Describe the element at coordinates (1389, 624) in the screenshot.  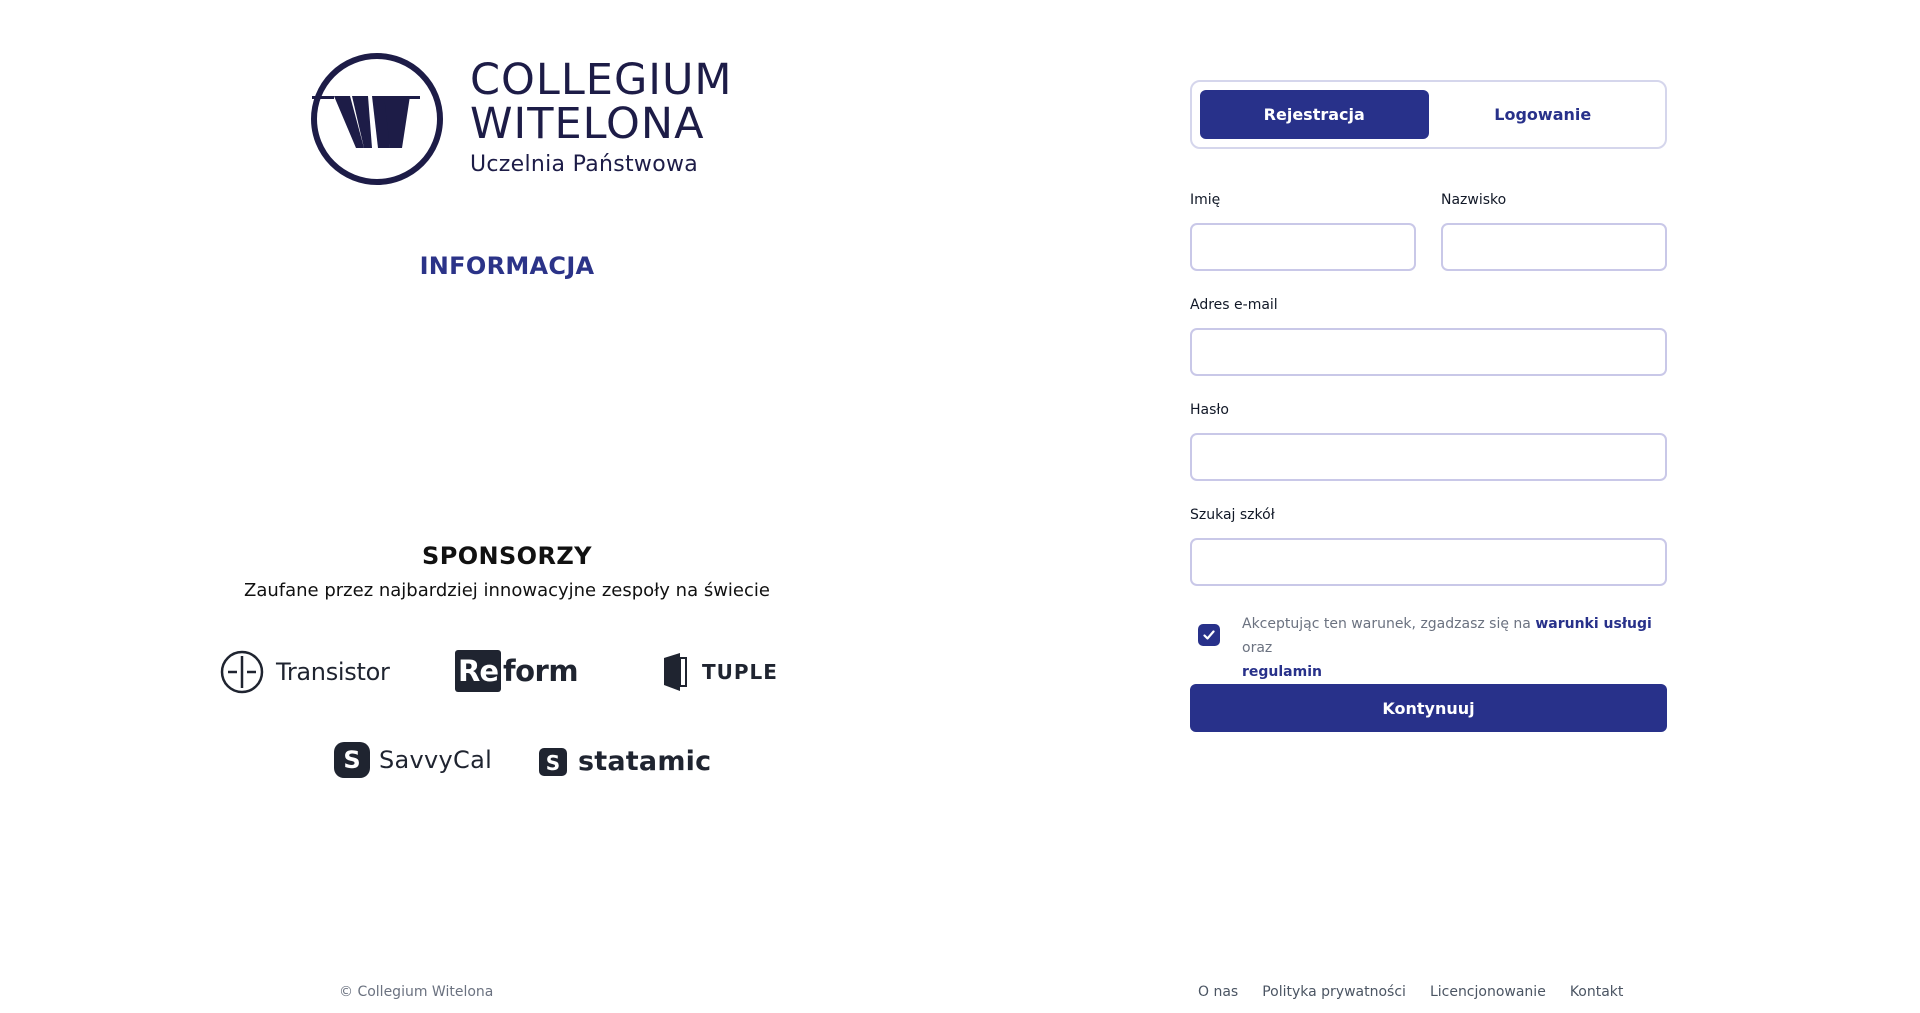
I see `consent-text-before: Akceptując ten warunek, zgadzasz się na` at that location.